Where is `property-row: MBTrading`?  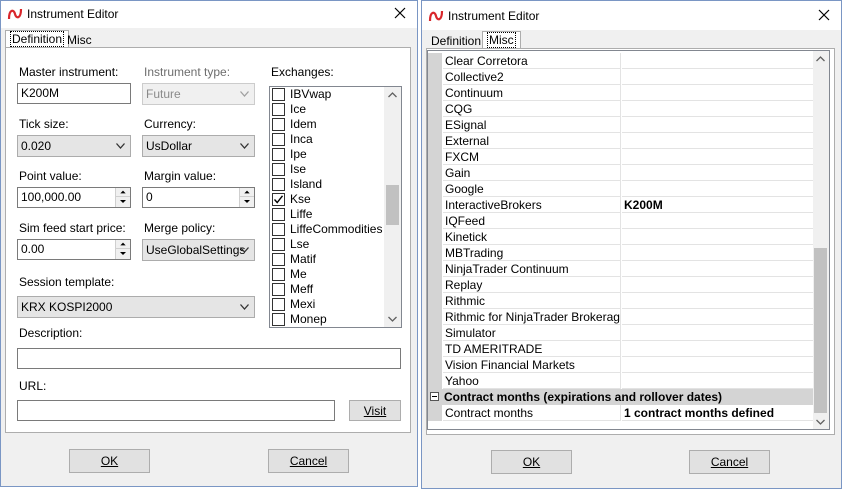 property-row: MBTrading is located at coordinates (621, 253).